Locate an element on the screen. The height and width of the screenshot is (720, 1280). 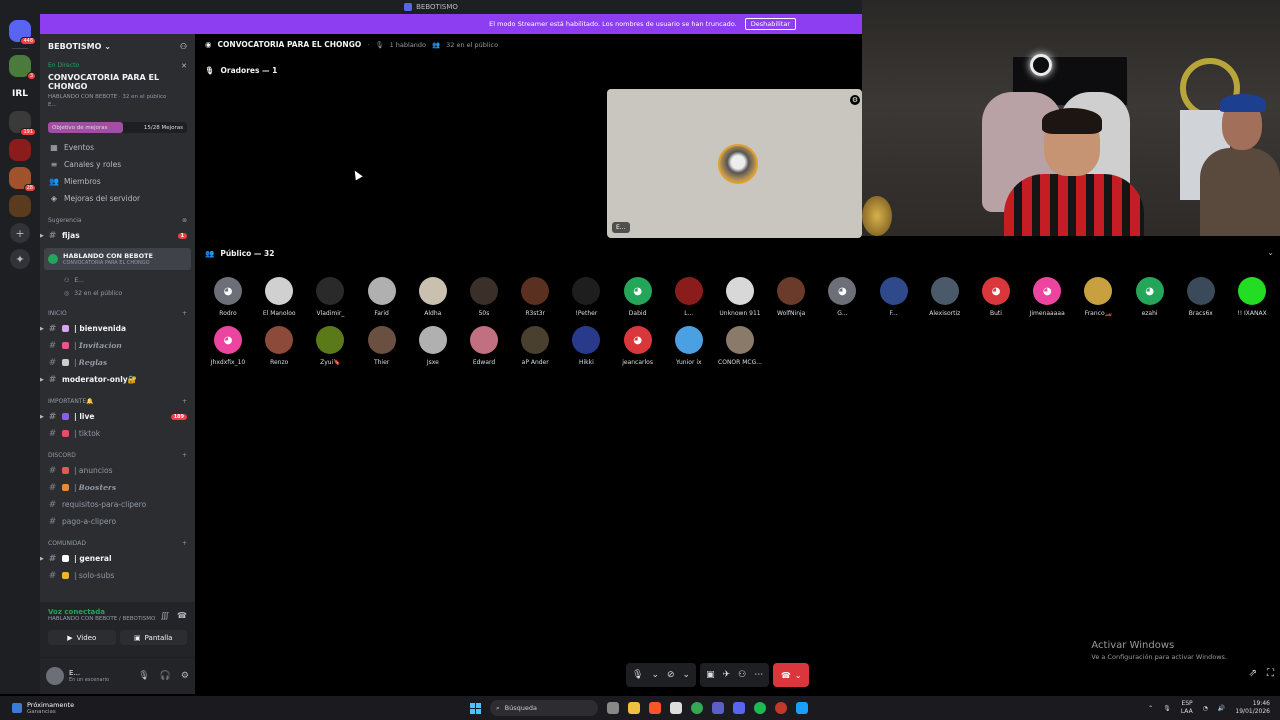
speaker-tile: E... ⚙ is located at coordinates (734, 163).